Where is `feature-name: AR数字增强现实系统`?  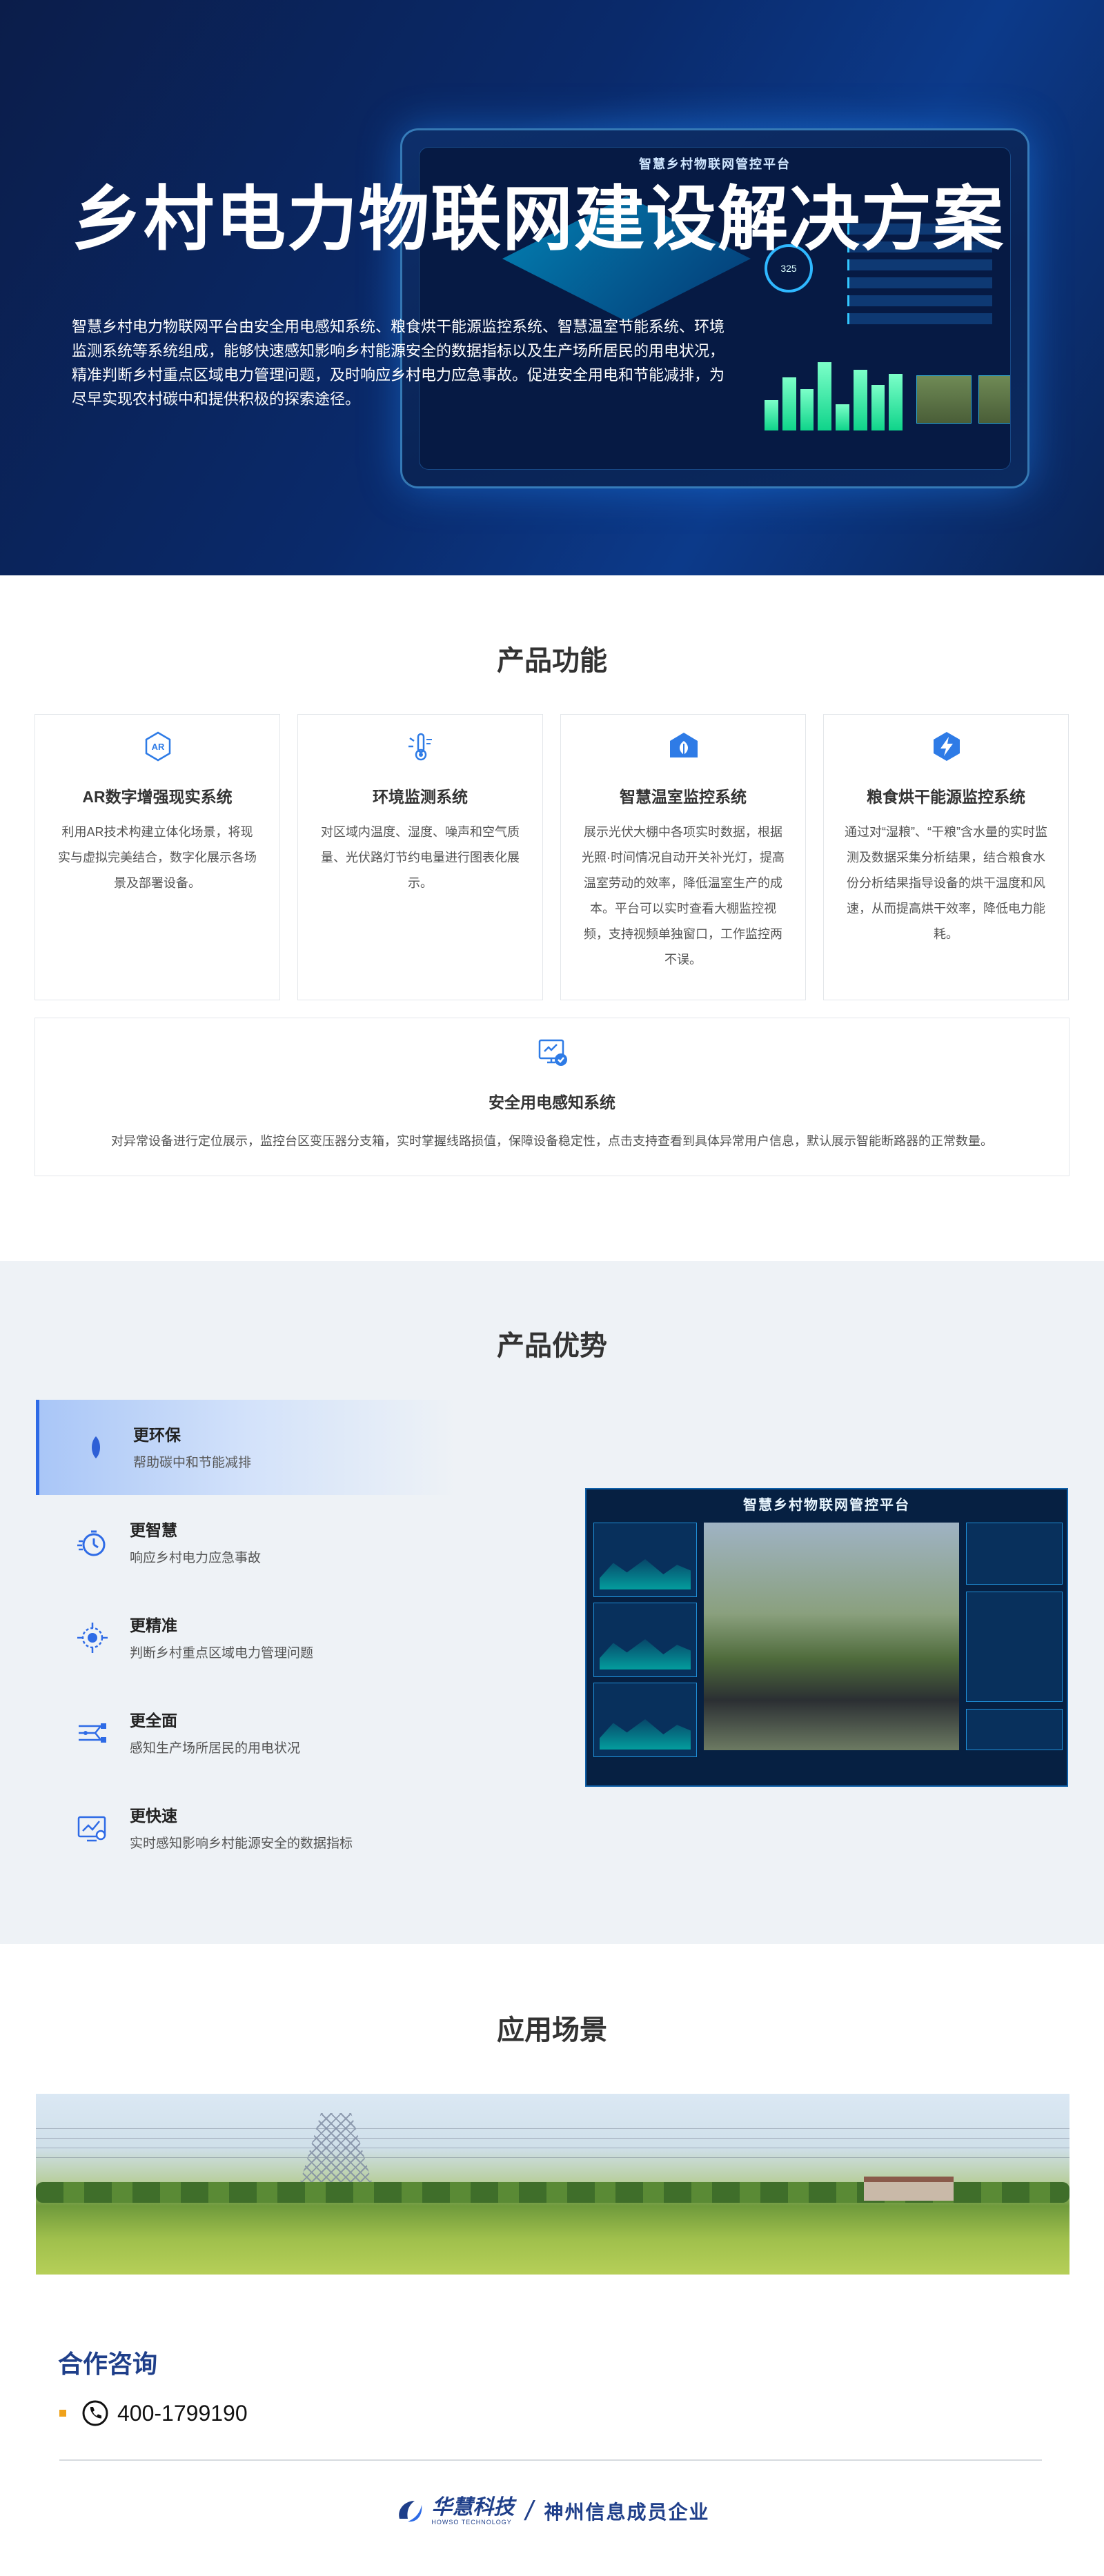 feature-name: AR数字增强现实系统 is located at coordinates (157, 797).